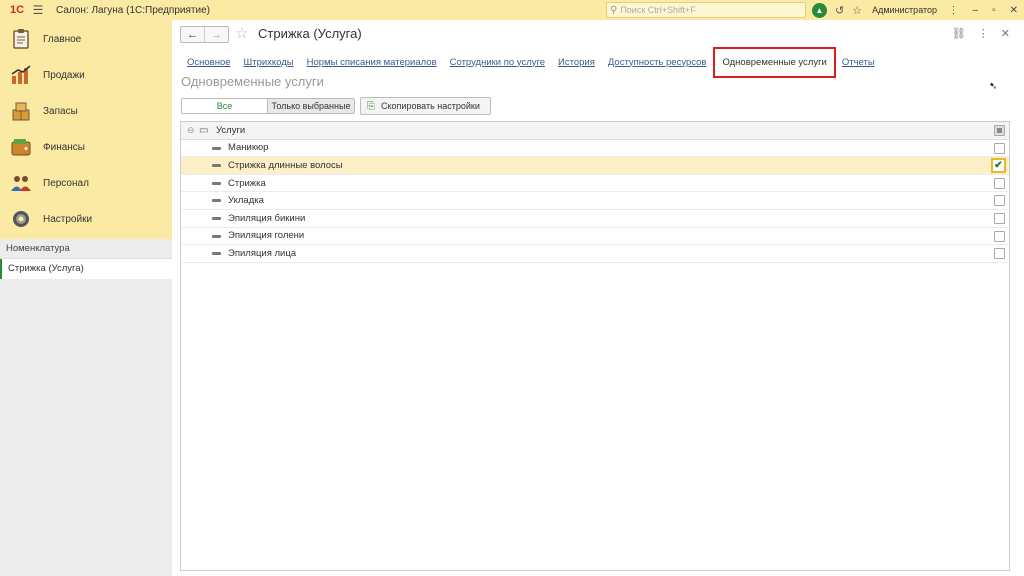 This screenshot has height=576, width=1024. What do you see at coordinates (371, 106) in the screenshot?
I see `copy-icon: ⎘` at bounding box center [371, 106].